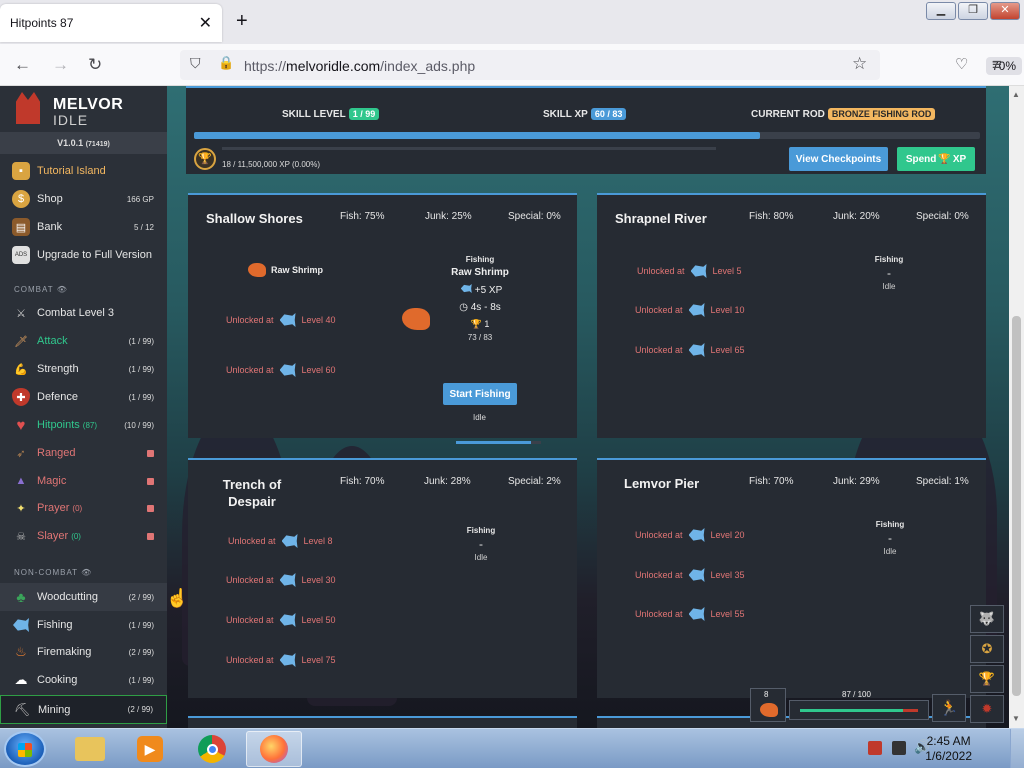 The width and height of the screenshot is (1024, 768). Describe the element at coordinates (1005, 11) in the screenshot. I see `close-window-button: ✕` at that location.